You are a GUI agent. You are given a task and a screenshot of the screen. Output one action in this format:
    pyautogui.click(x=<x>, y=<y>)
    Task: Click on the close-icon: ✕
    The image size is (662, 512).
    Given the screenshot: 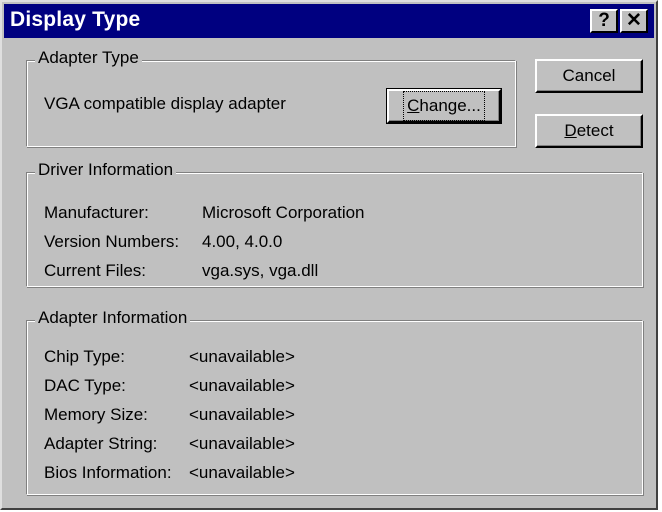 What is the action you would take?
    pyautogui.click(x=634, y=20)
    